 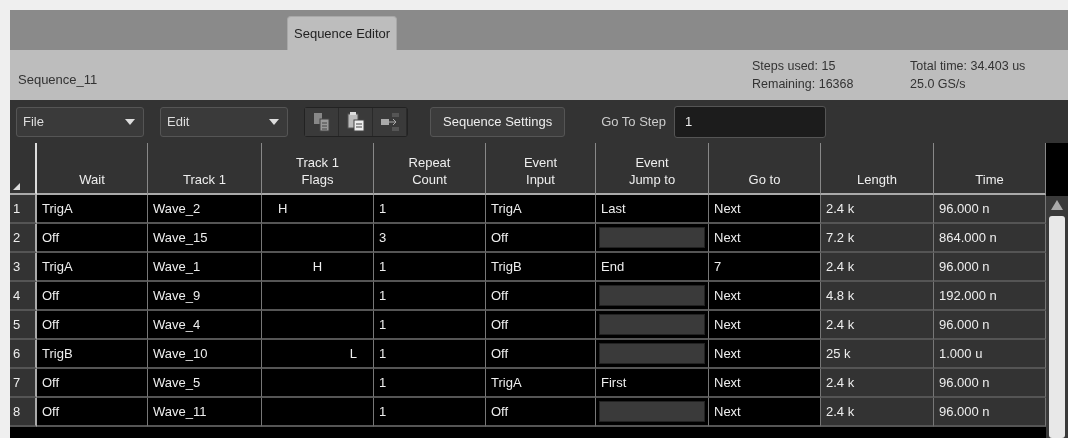 What do you see at coordinates (58, 78) in the screenshot?
I see `sequence-name: Sequence_11` at bounding box center [58, 78].